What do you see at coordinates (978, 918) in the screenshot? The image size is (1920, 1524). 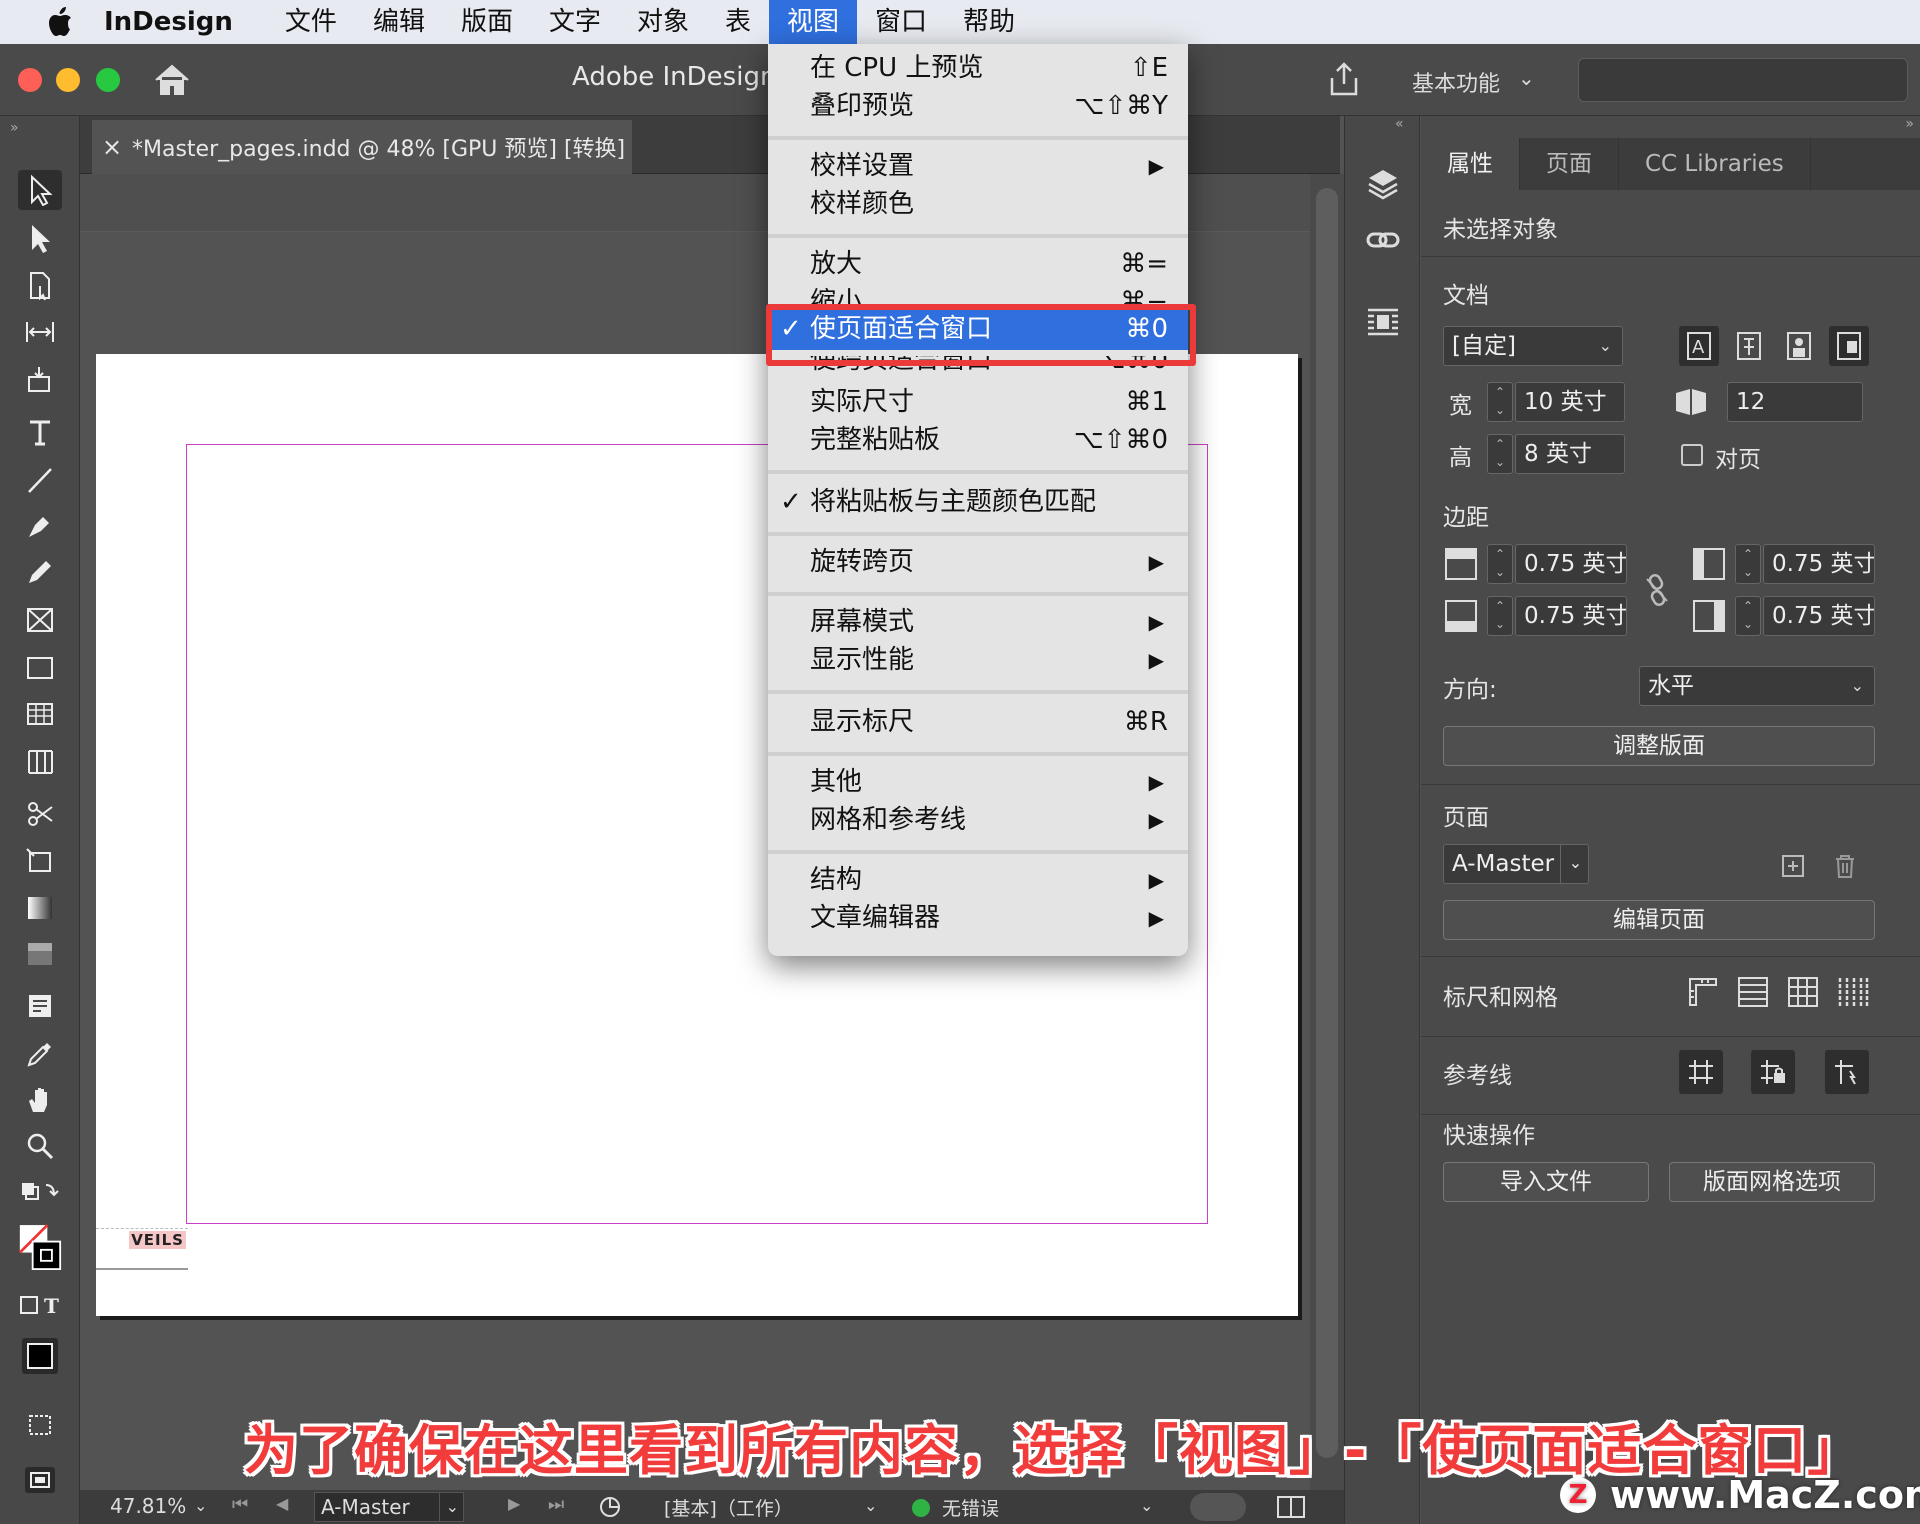 I see `menu-item-story-editor: 文章编辑器 ▶` at bounding box center [978, 918].